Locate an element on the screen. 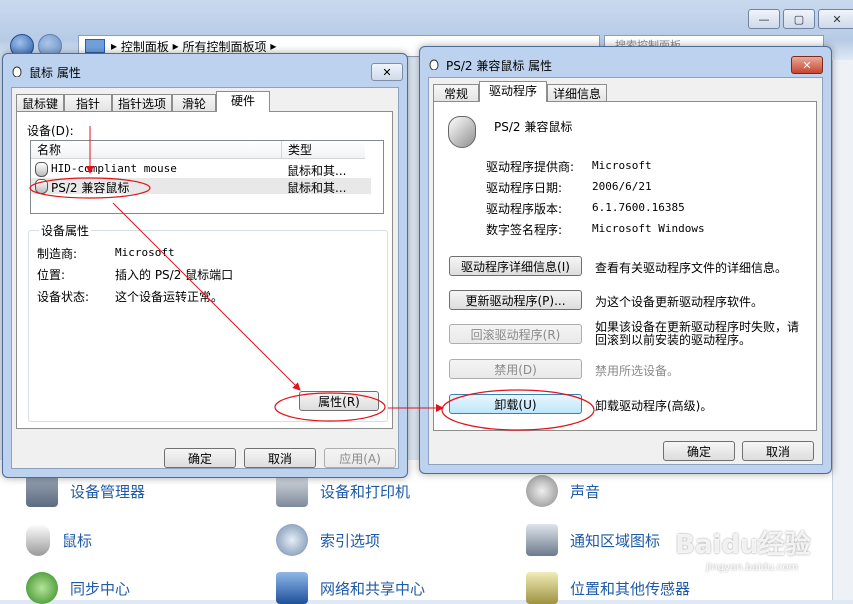  cp-item-label: 设备和打印机 is located at coordinates (365, 491).